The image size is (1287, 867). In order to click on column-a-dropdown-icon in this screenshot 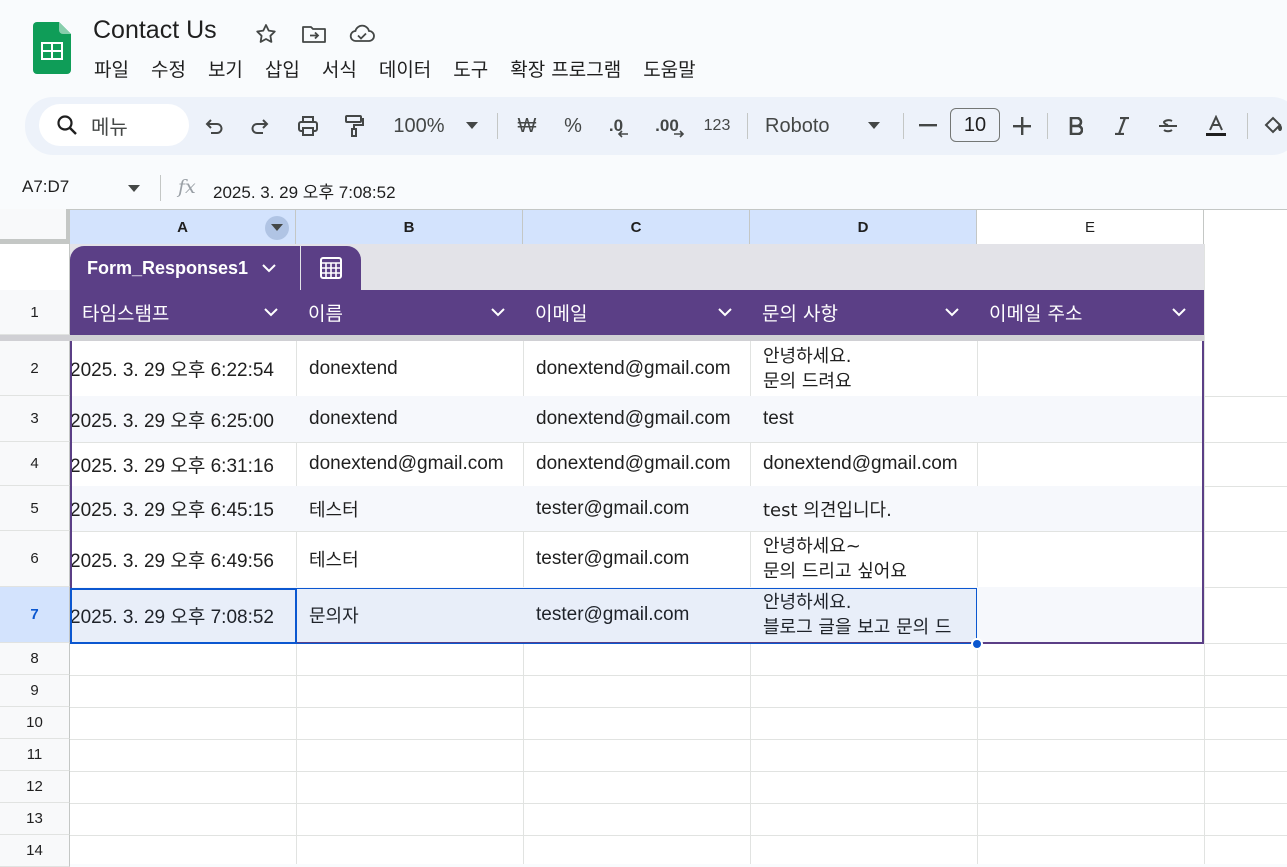, I will do `click(277, 228)`.